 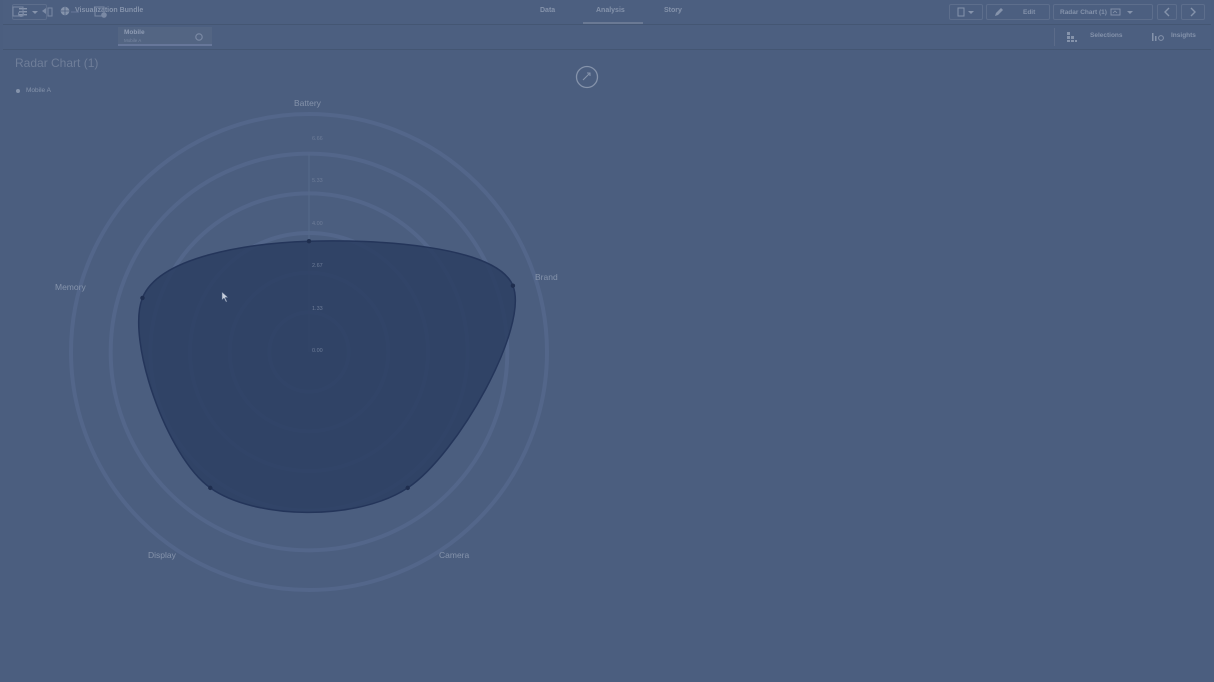 What do you see at coordinates (317, 266) in the screenshot?
I see `radar-tick-label: 2.67` at bounding box center [317, 266].